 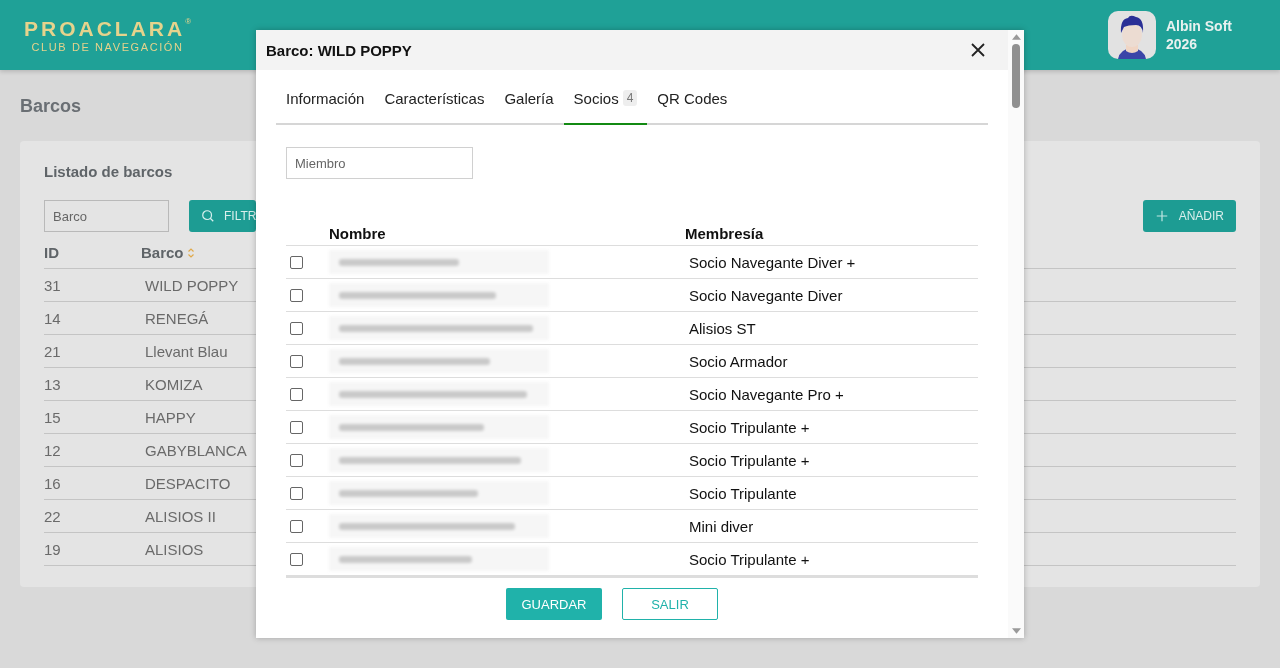 What do you see at coordinates (53, 516) in the screenshot?
I see `table-cell-text: 22` at bounding box center [53, 516].